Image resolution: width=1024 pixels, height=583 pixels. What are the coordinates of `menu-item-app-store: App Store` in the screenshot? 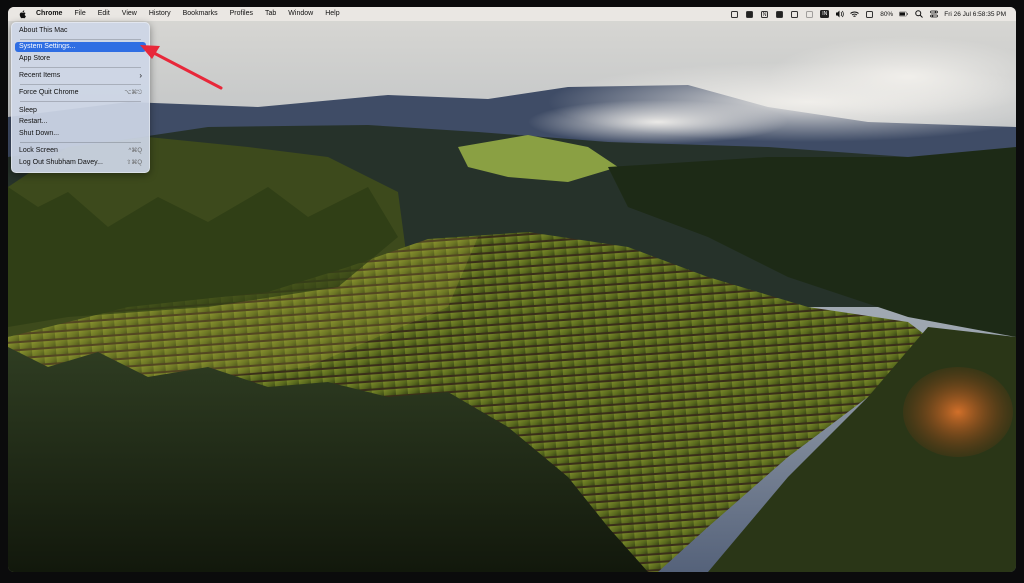 It's located at (80, 59).